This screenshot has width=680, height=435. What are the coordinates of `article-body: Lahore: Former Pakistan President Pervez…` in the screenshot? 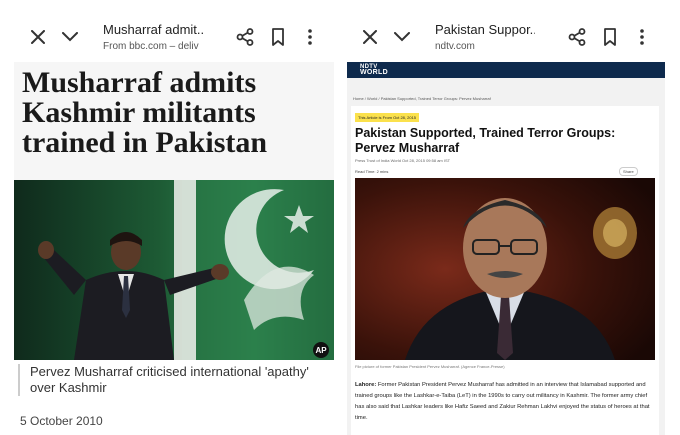 It's located at (505, 402).